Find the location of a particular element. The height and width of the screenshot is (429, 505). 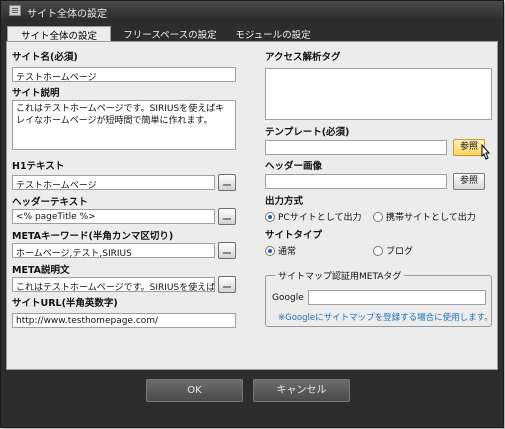

window-title: サイト全体の設定 is located at coordinates (67, 14).